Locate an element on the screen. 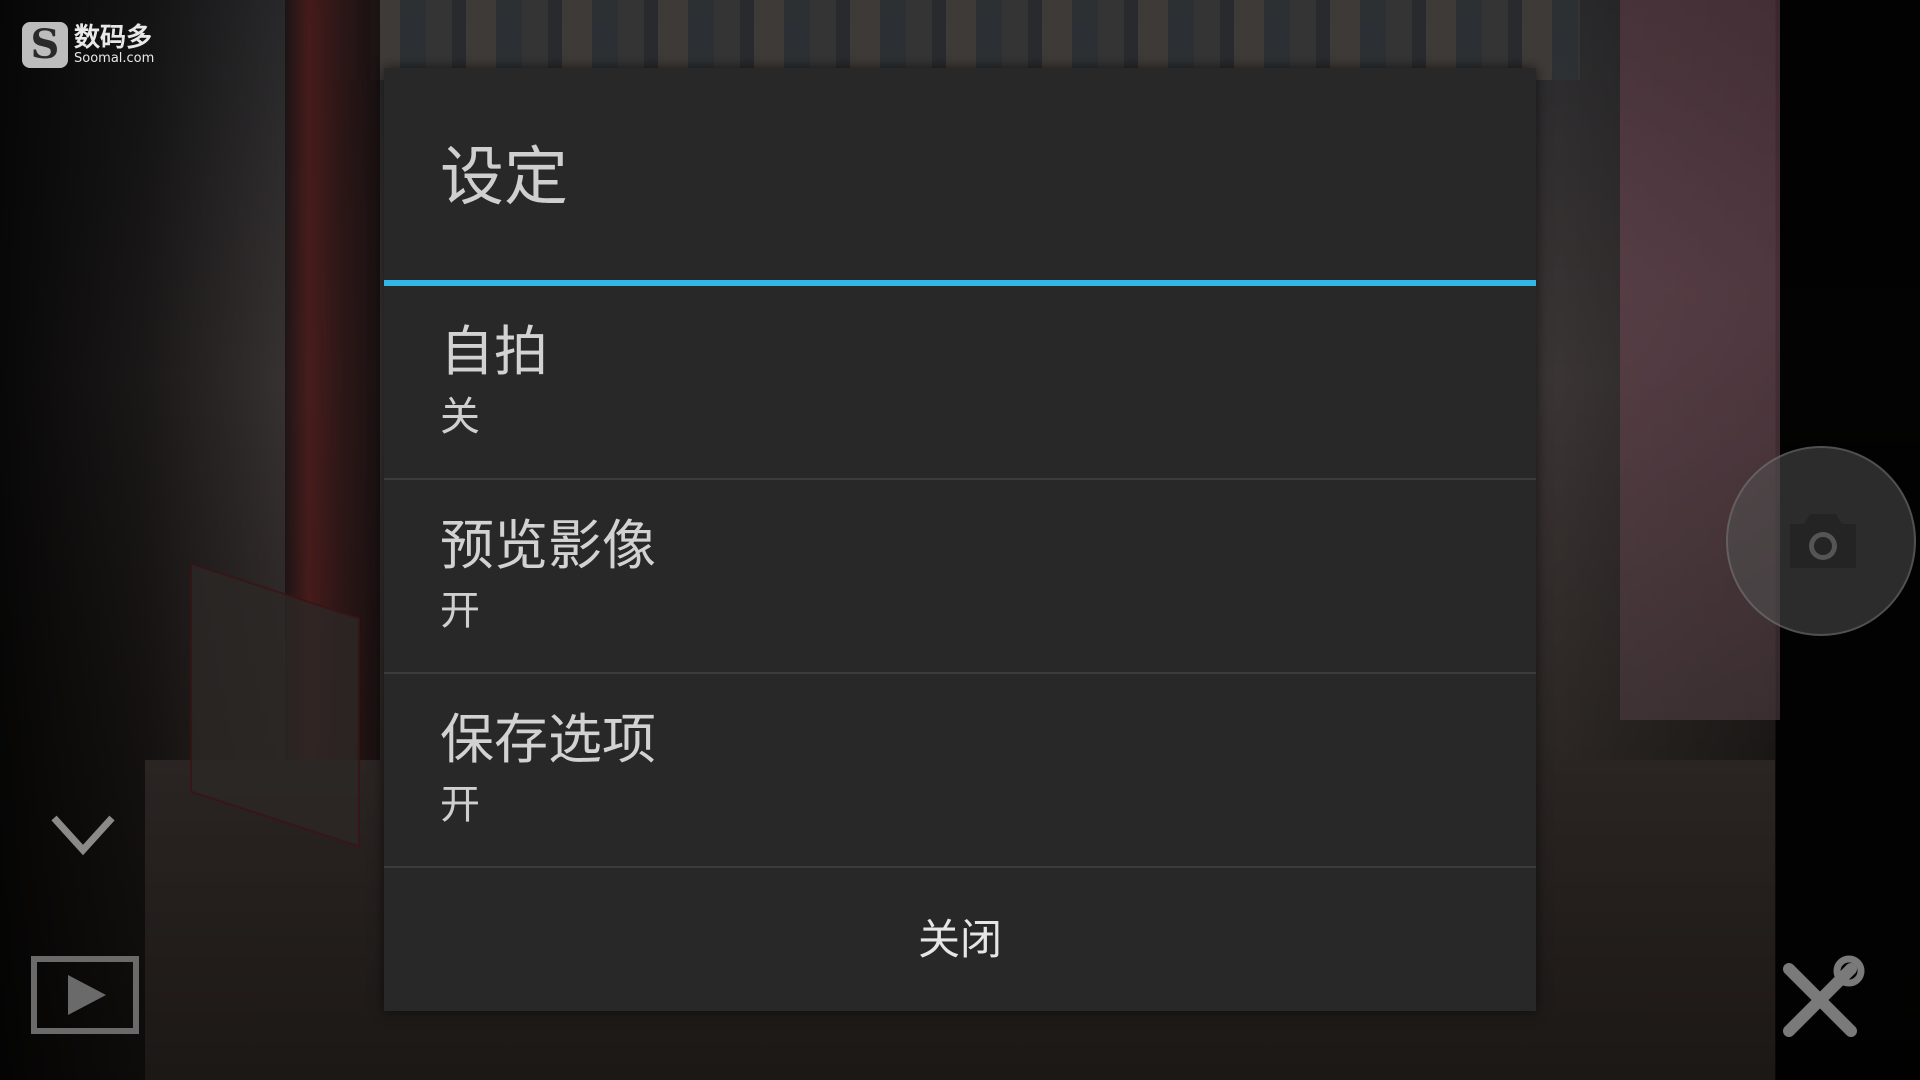 This screenshot has width=1920, height=1080. watermark-mark: S is located at coordinates (45, 45).